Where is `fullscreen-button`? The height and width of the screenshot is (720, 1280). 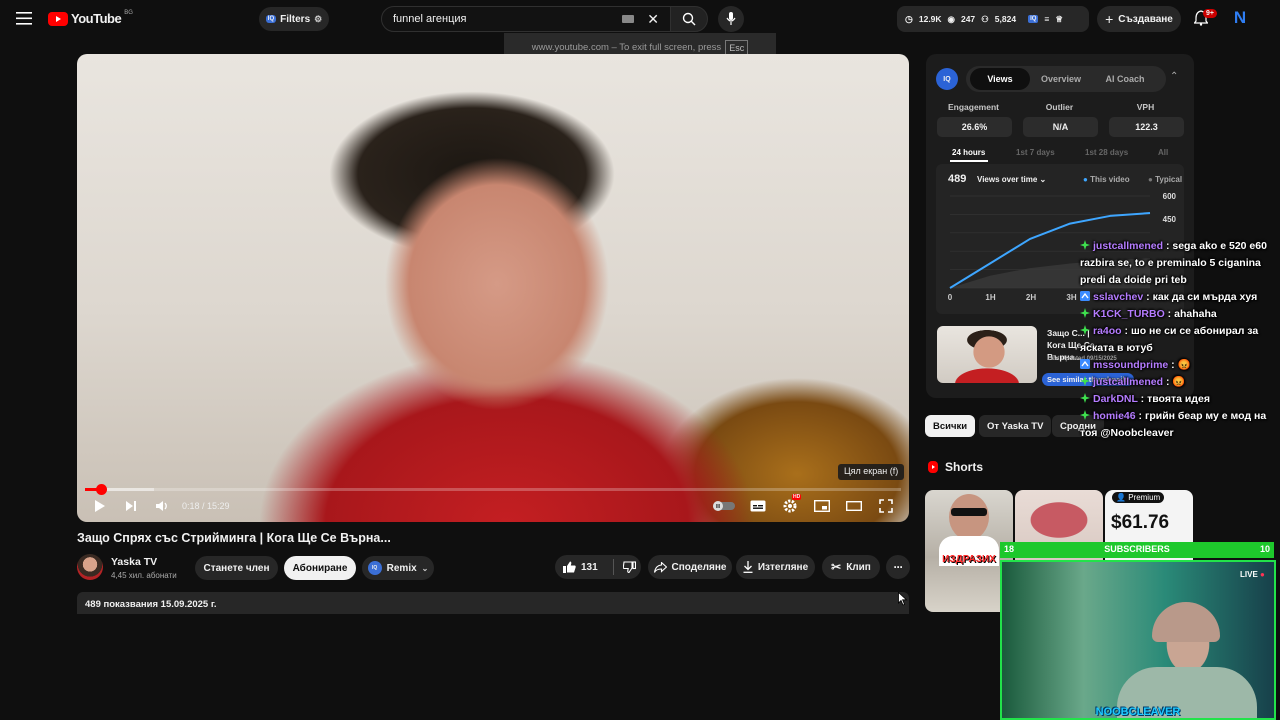 fullscreen-button is located at coordinates (886, 506).